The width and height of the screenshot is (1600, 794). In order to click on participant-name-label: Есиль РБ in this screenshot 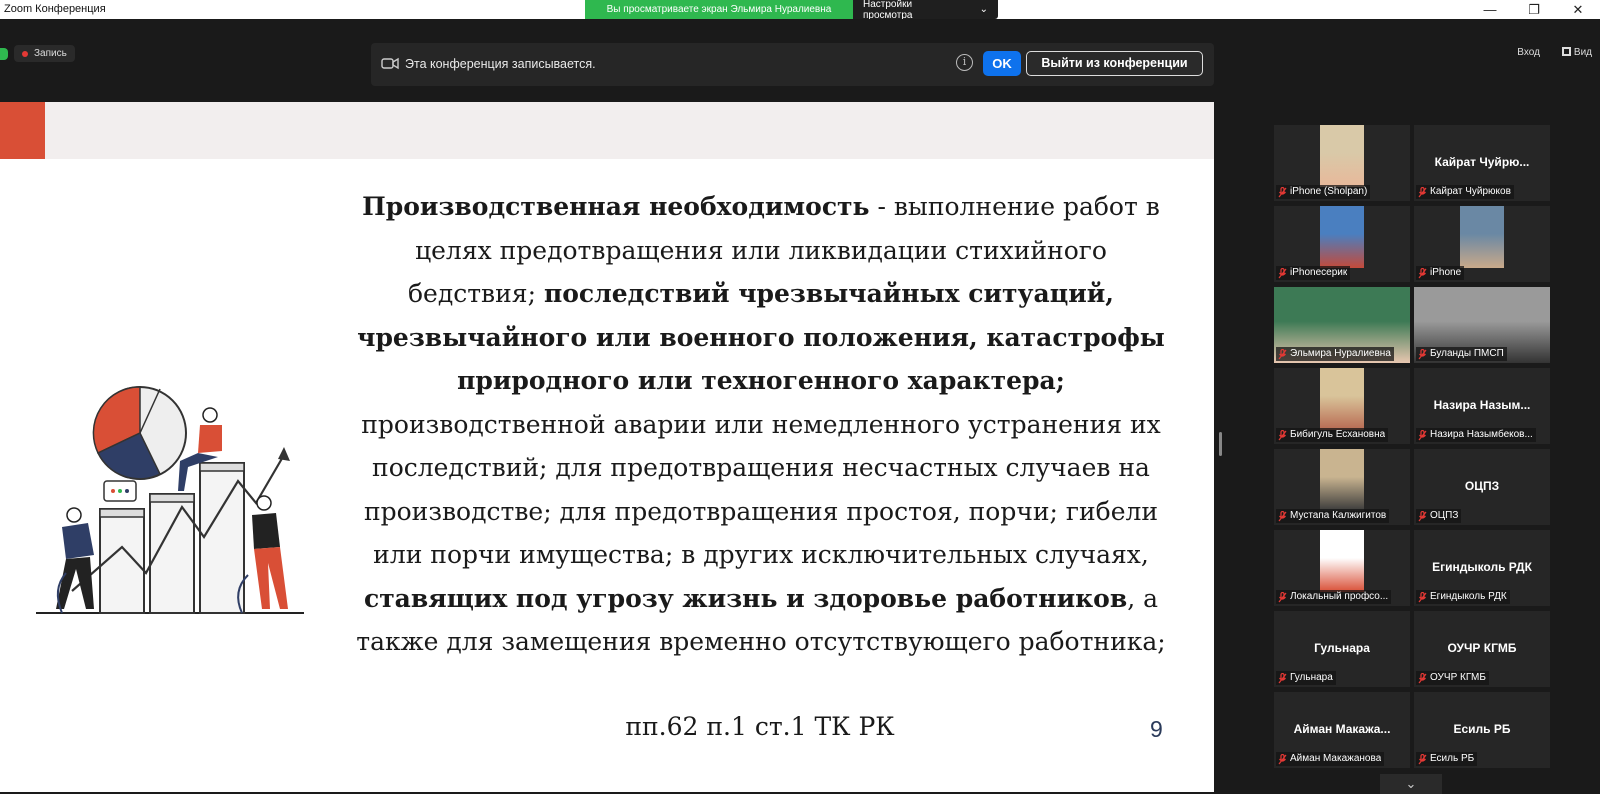, I will do `click(1447, 759)`.